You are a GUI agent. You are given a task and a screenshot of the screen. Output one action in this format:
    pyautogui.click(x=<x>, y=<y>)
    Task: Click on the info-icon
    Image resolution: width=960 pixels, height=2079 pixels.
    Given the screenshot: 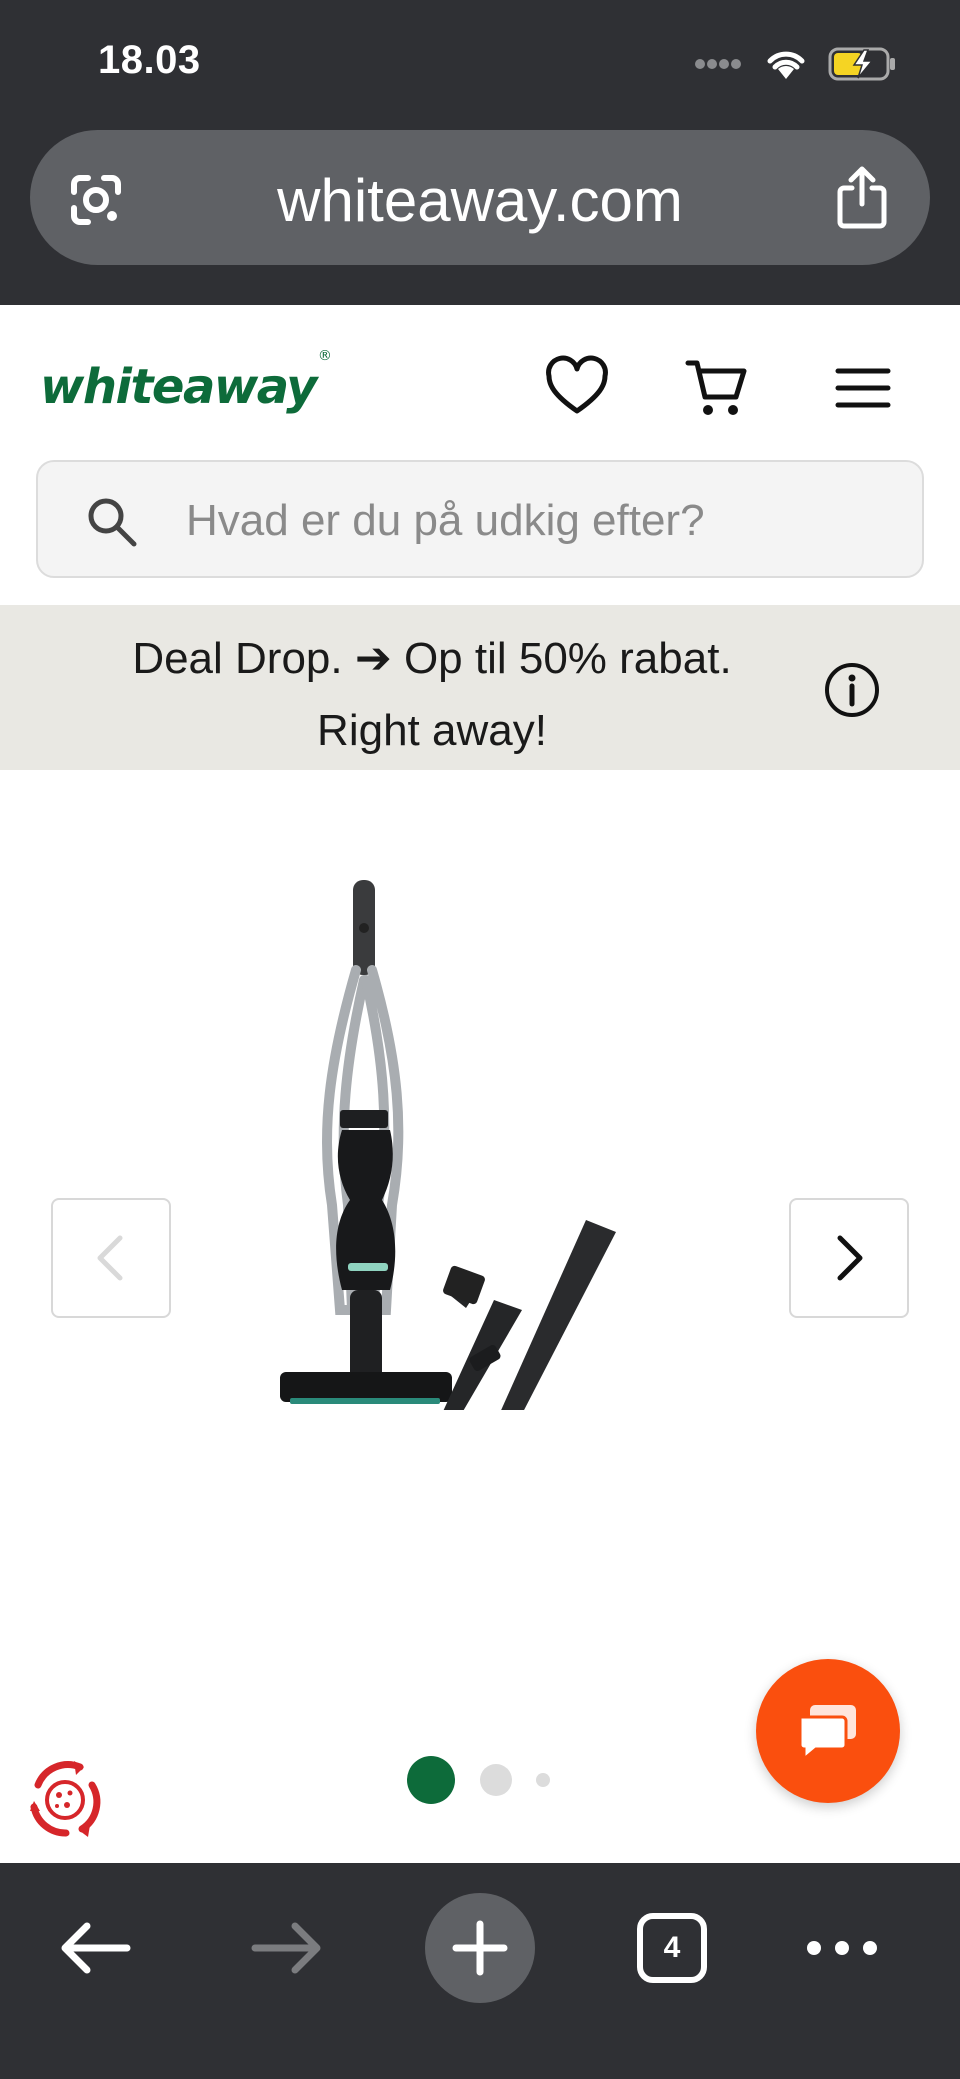 What is the action you would take?
    pyautogui.click(x=852, y=690)
    